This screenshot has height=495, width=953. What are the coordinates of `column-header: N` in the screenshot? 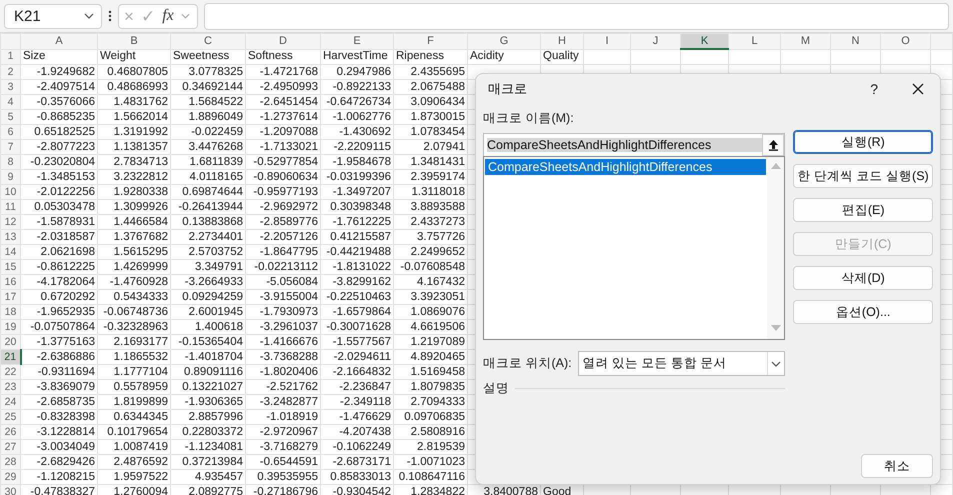 It's located at (855, 41).